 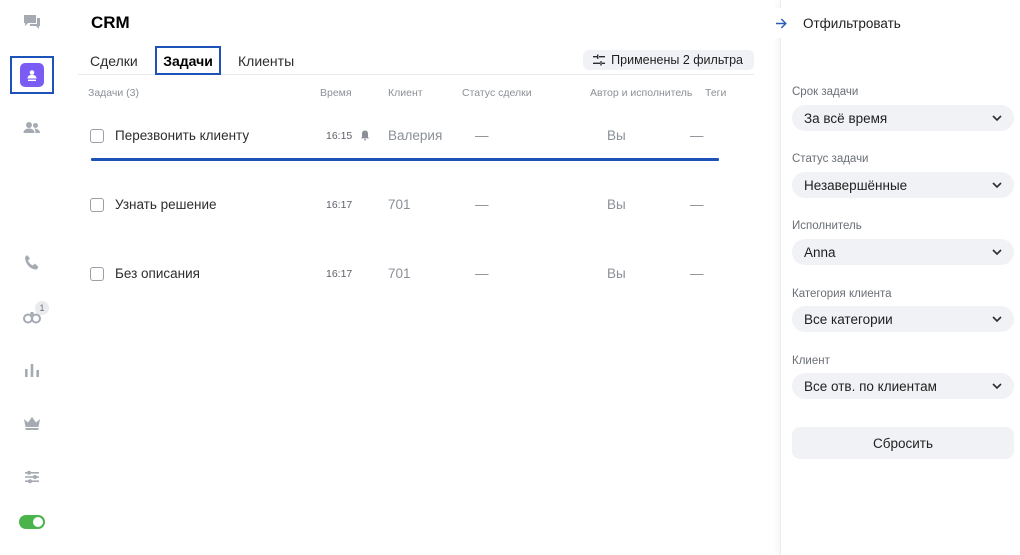 I want to click on col-tasks: Задачи (3), so click(x=114, y=93).